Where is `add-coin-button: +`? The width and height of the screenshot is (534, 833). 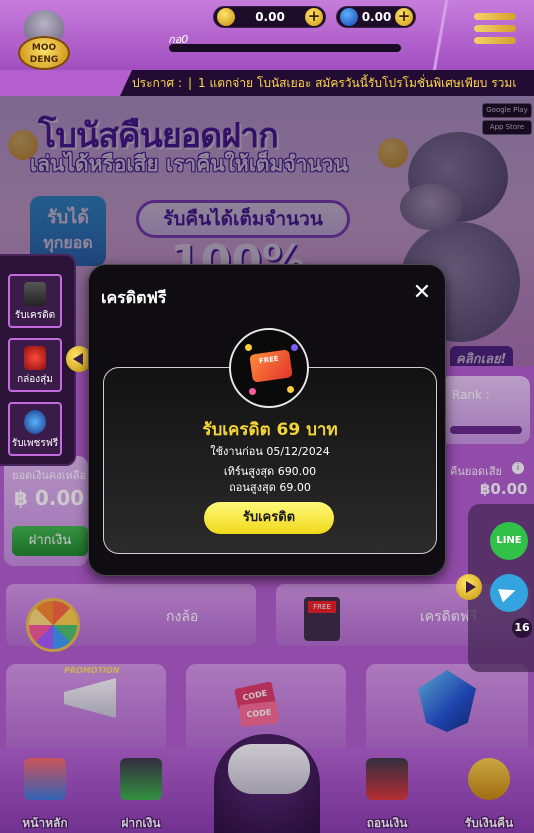 add-coin-button: + is located at coordinates (314, 17).